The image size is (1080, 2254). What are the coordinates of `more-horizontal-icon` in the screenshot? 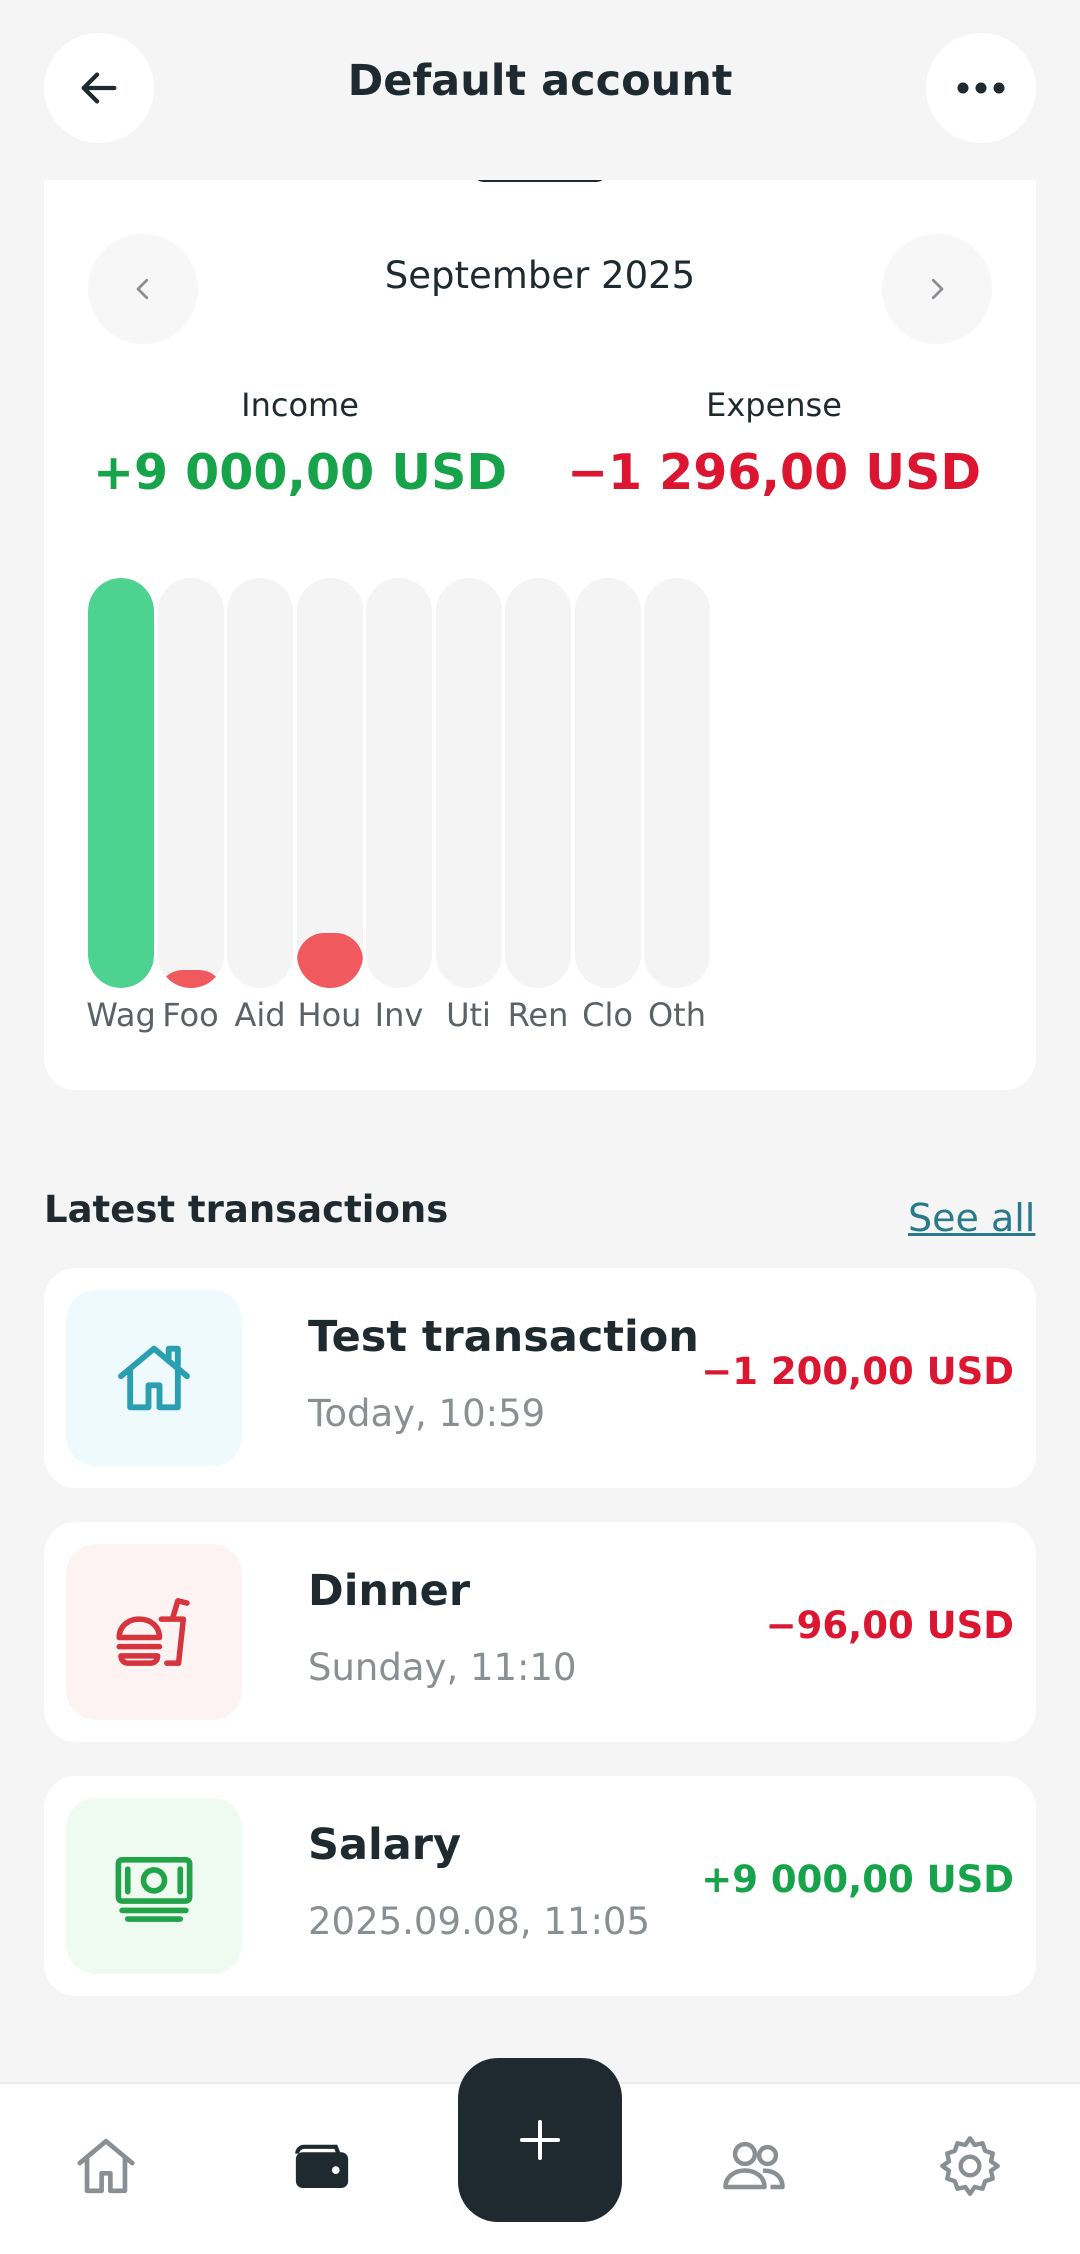 It's located at (981, 88).